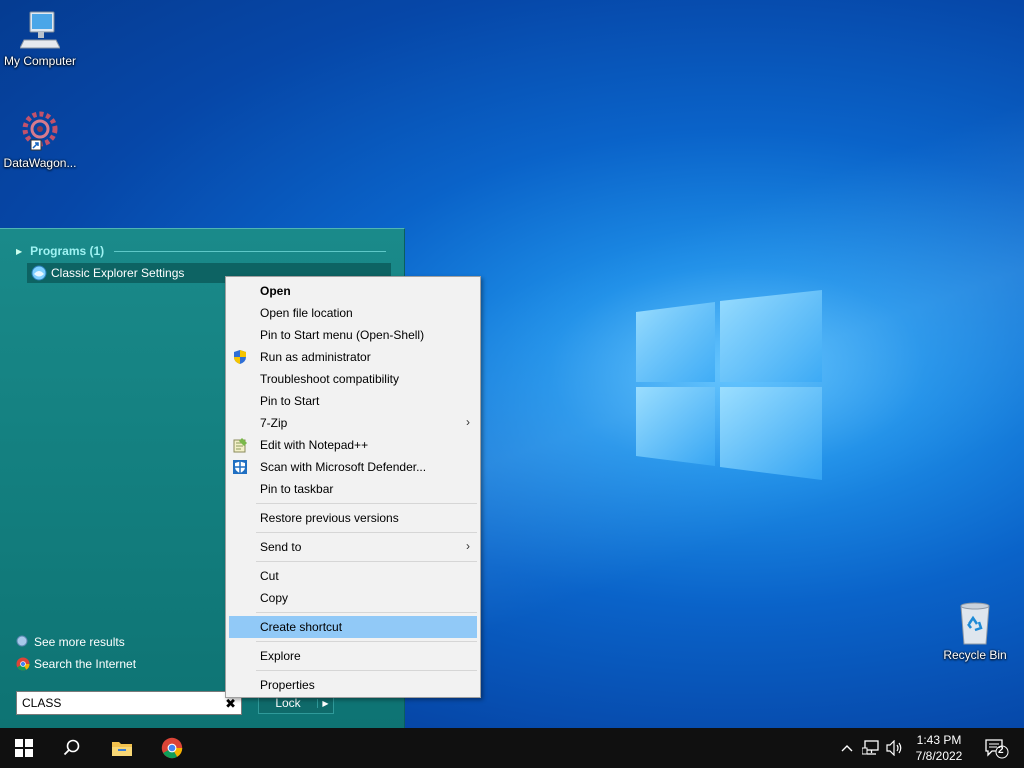 The height and width of the screenshot is (768, 1024). I want to click on desktop-icon-recycle-bin: Recycle Bin, so click(975, 632).